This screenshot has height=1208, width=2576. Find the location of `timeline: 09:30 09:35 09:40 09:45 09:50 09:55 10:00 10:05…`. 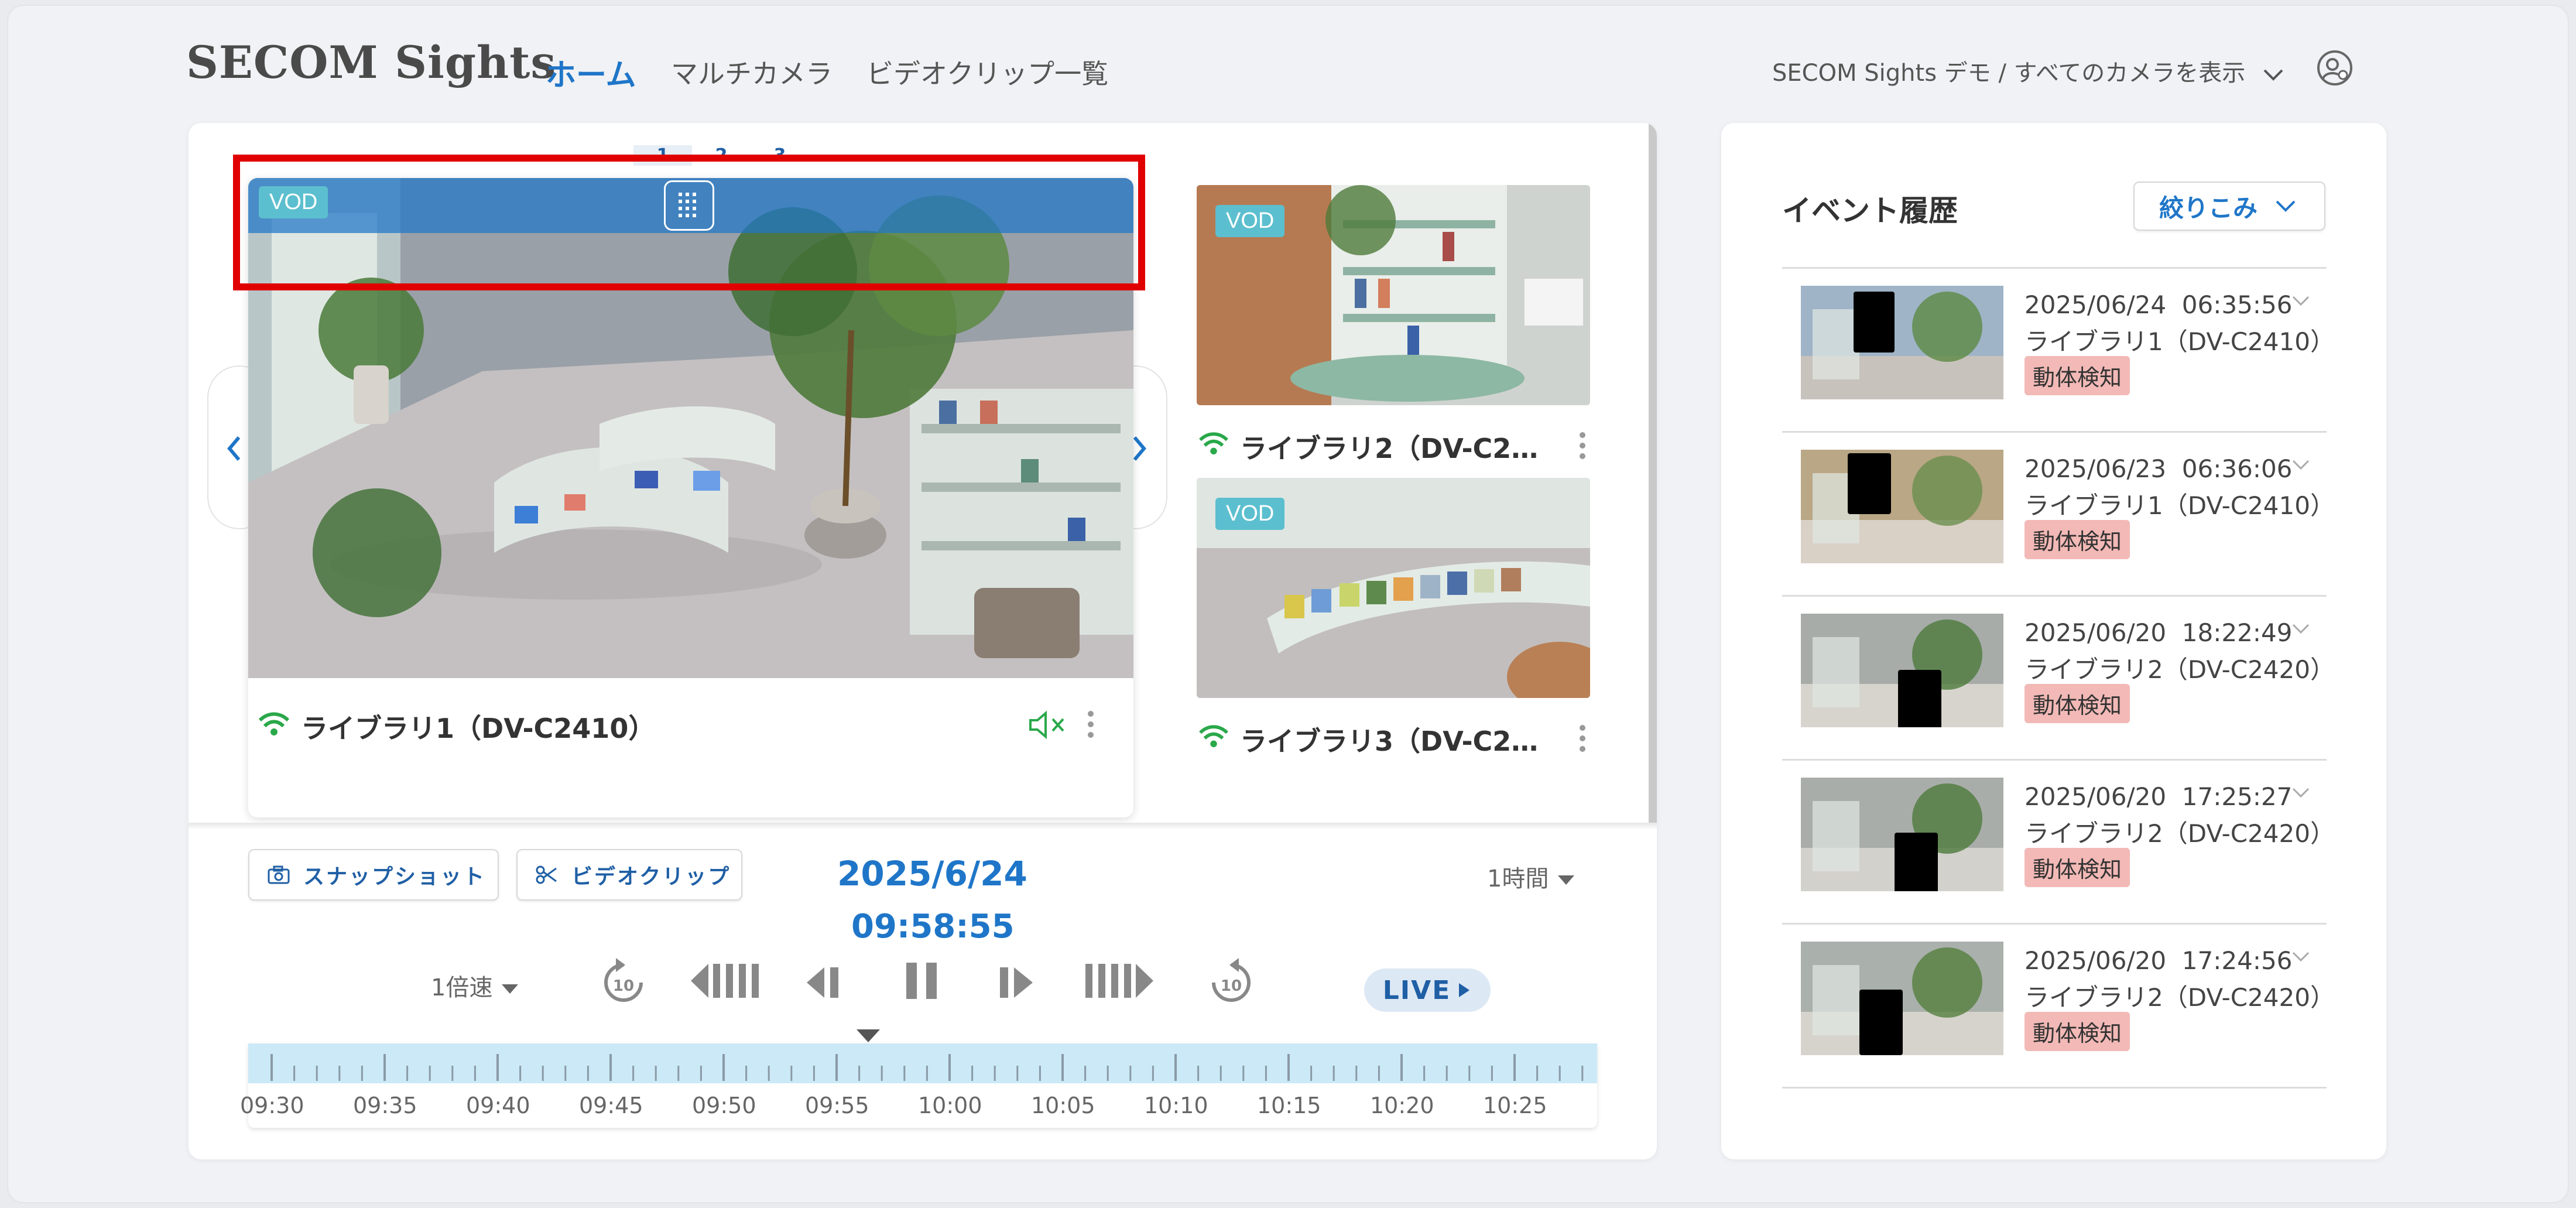

timeline: 09:30 09:35 09:40 09:45 09:50 09:55 10:00 10:05… is located at coordinates (918, 1085).